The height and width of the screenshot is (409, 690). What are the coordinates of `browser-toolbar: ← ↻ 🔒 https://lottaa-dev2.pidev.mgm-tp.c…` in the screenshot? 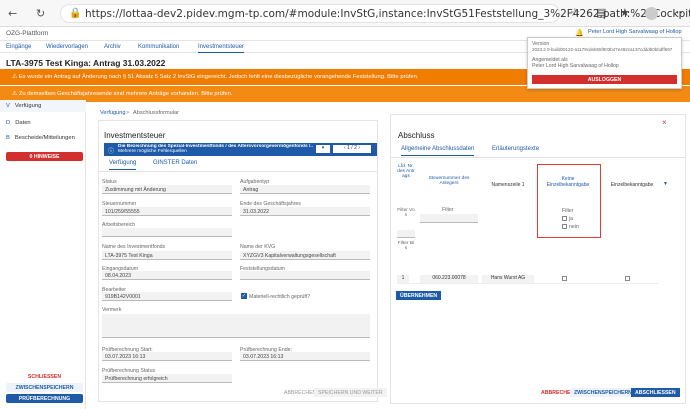 It's located at (345, 13).